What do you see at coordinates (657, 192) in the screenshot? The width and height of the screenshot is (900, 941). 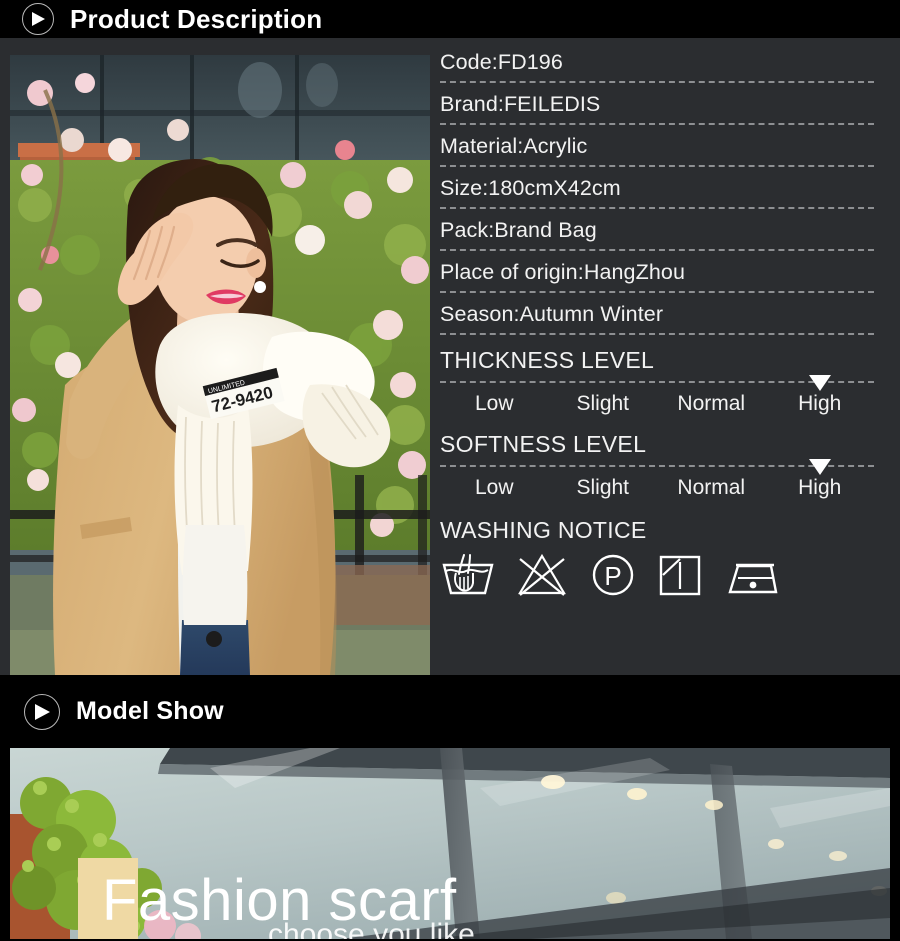 I see `spec-row: Size:180cmX42cm` at bounding box center [657, 192].